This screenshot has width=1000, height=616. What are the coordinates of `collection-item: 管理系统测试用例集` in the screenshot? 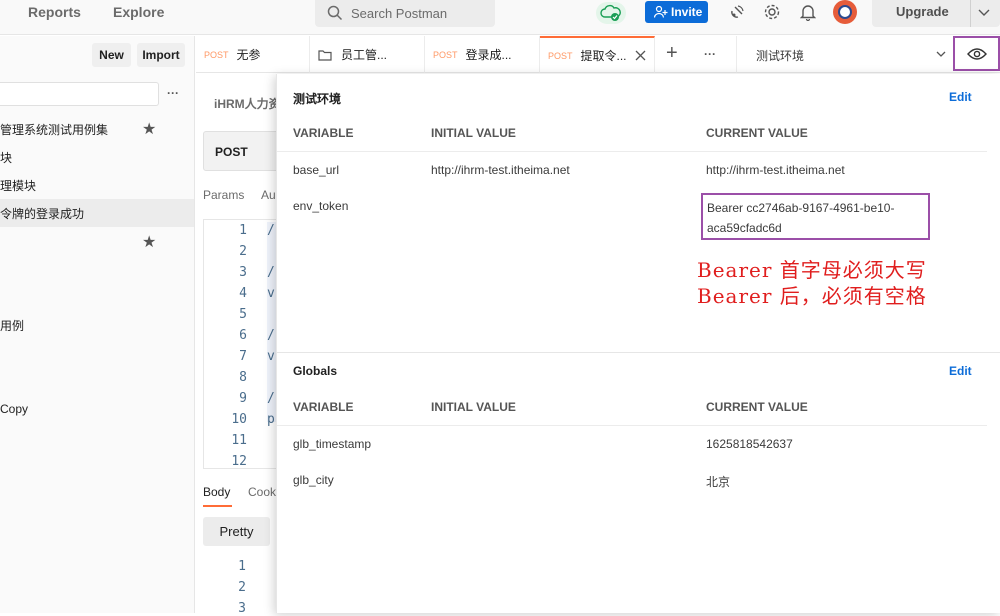 It's located at (54, 129).